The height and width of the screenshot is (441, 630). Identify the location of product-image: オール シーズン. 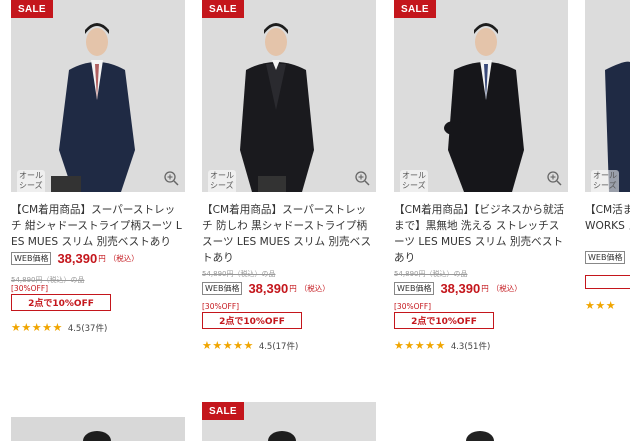
(607, 96).